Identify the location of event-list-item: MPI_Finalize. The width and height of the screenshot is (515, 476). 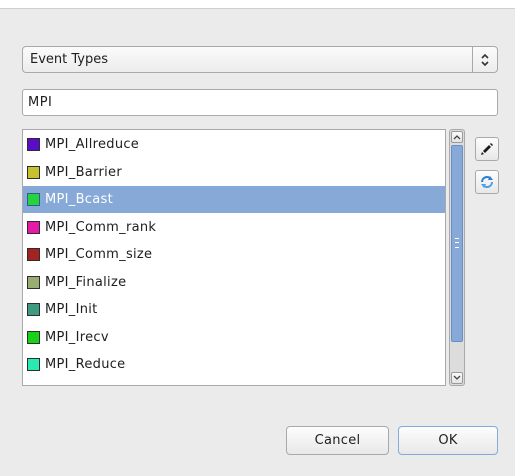
(234, 282).